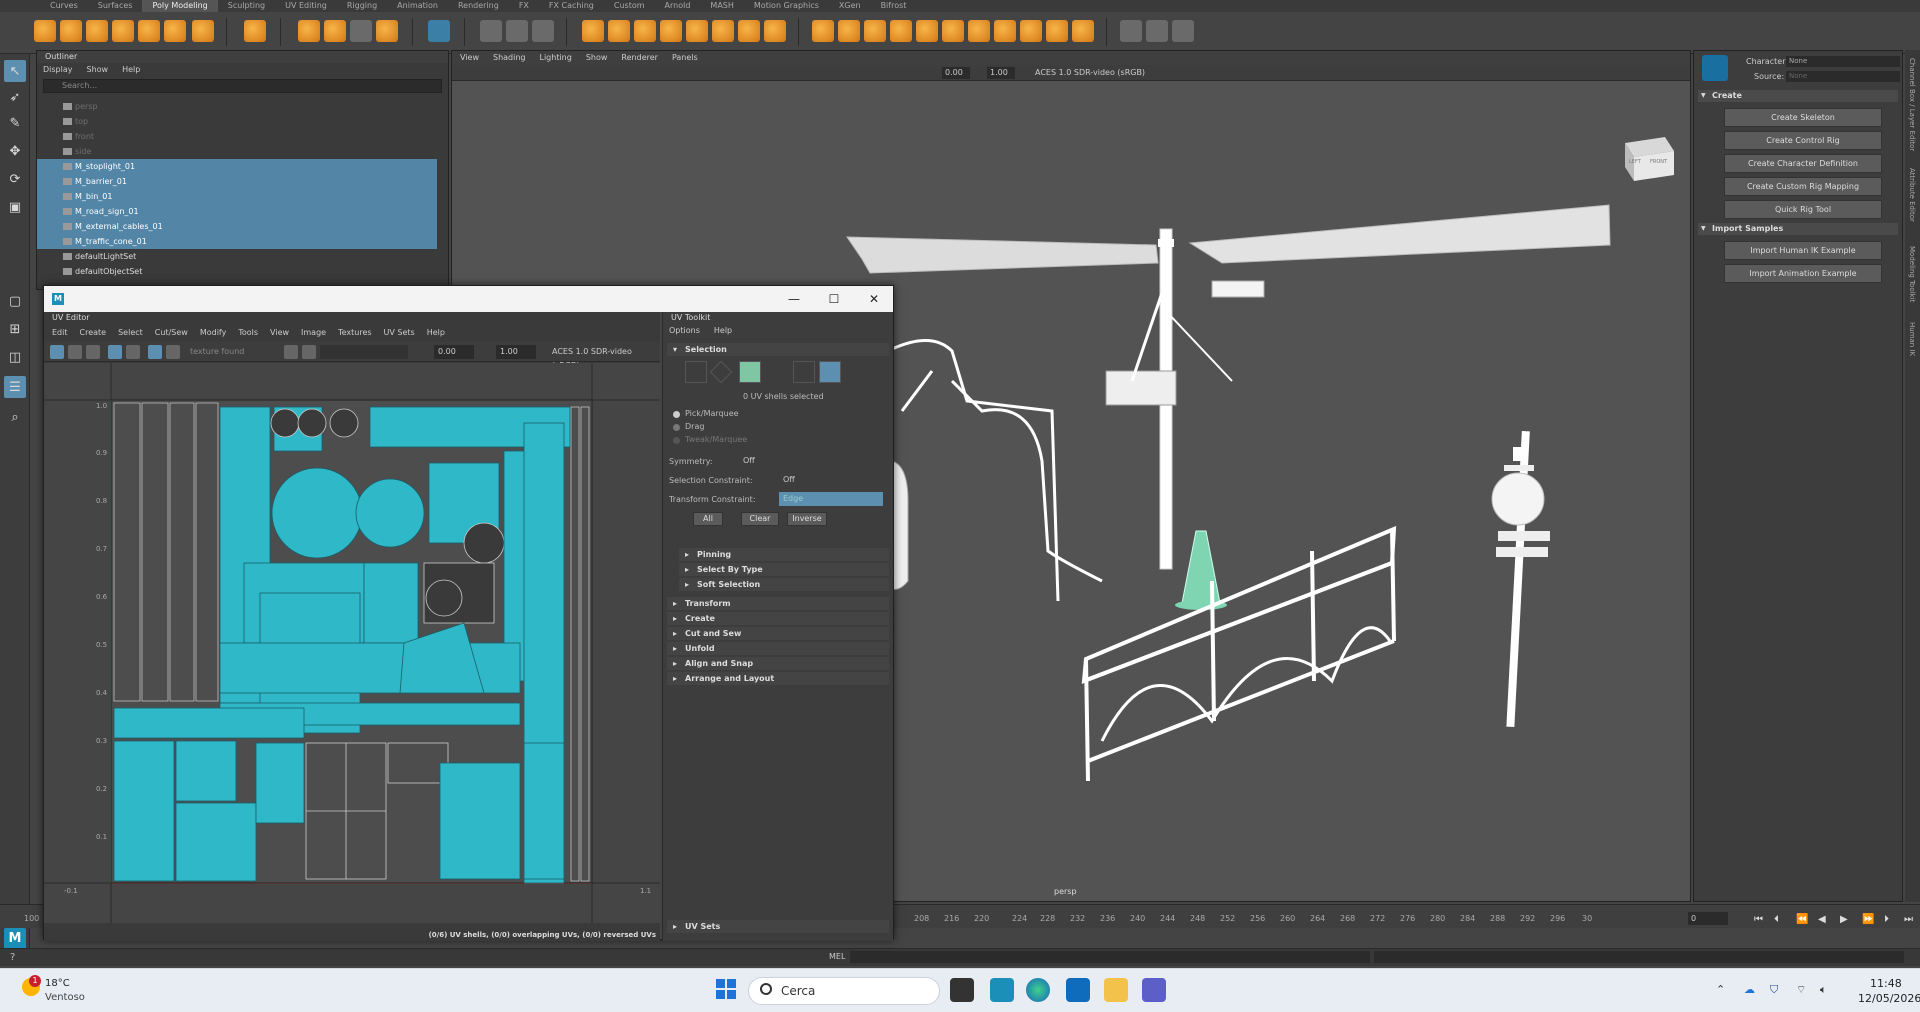  Describe the element at coordinates (1720, 989) in the screenshot. I see `tray-chevron-up-icon: ⌃` at that location.